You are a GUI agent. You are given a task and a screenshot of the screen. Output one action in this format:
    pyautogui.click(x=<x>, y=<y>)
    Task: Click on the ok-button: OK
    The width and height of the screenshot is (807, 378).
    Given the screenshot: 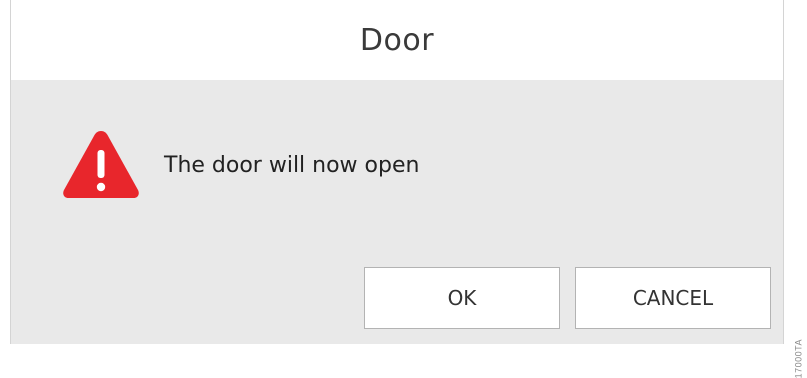 What is the action you would take?
    pyautogui.click(x=462, y=298)
    